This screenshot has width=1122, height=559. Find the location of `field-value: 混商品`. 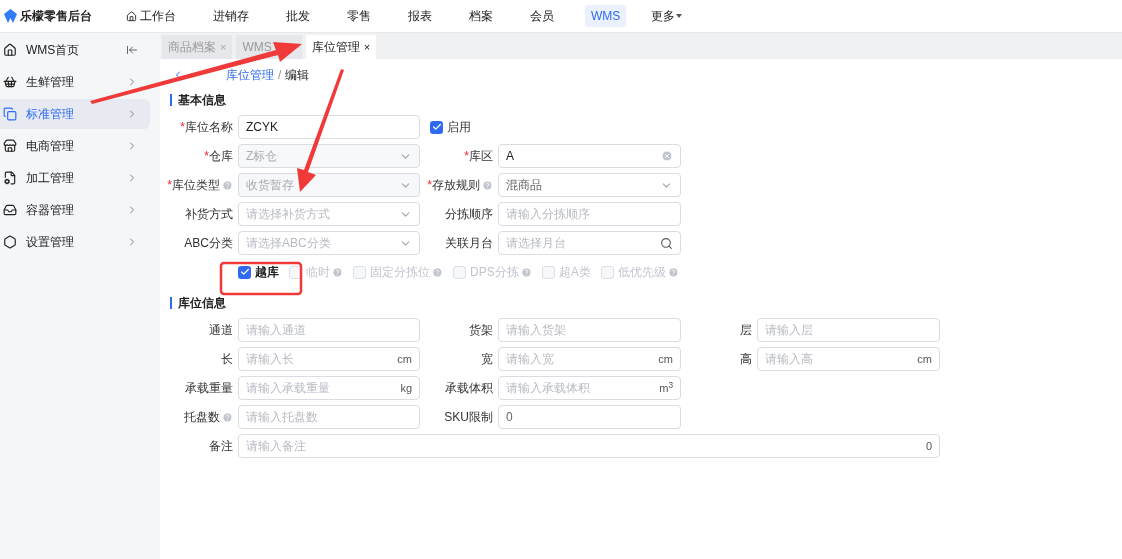

field-value: 混商品 is located at coordinates (524, 185).